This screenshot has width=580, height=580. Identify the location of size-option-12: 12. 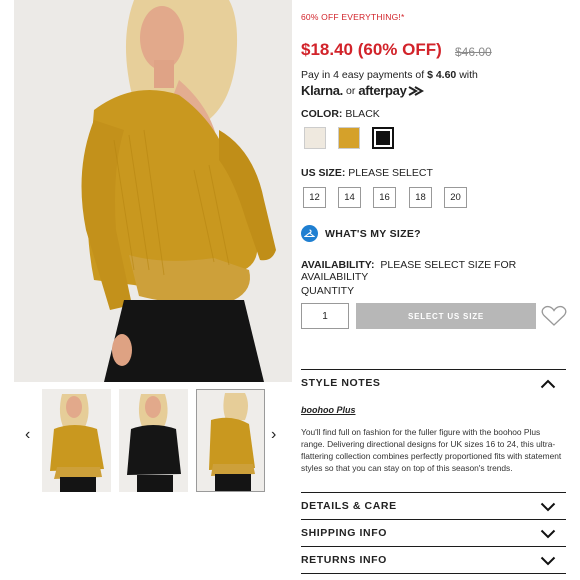
(314, 197).